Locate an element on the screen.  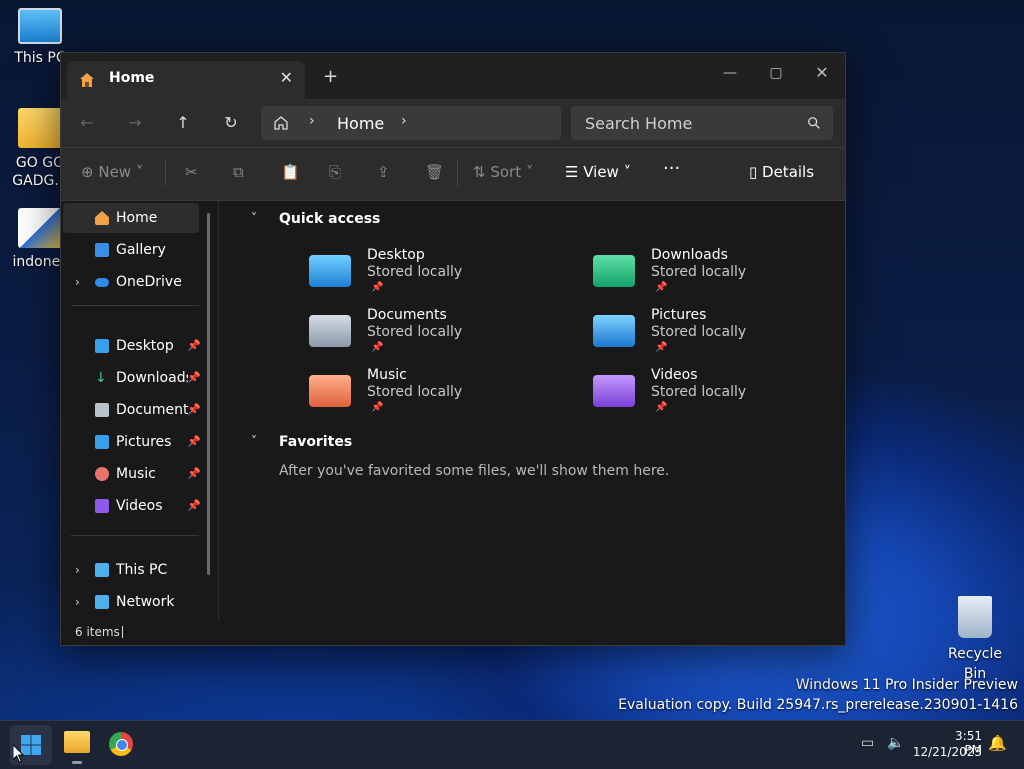
view-button: ☰ View ˅ is located at coordinates (598, 172).